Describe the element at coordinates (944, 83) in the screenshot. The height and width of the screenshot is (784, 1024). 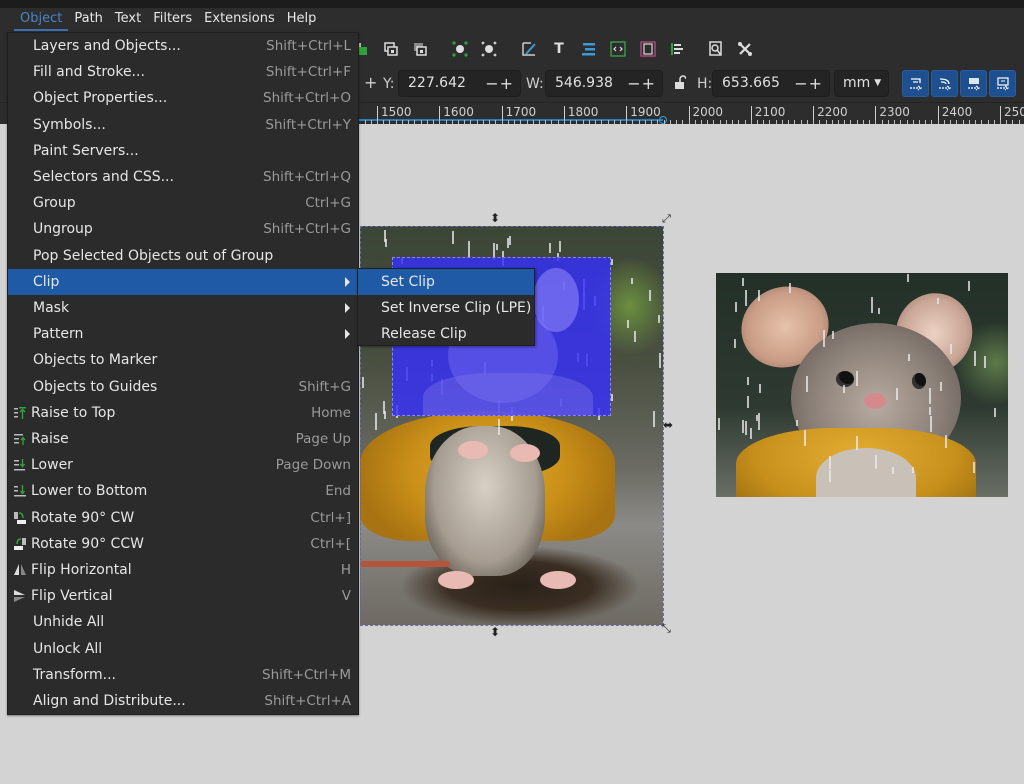
I see `snap-nodes-button` at that location.